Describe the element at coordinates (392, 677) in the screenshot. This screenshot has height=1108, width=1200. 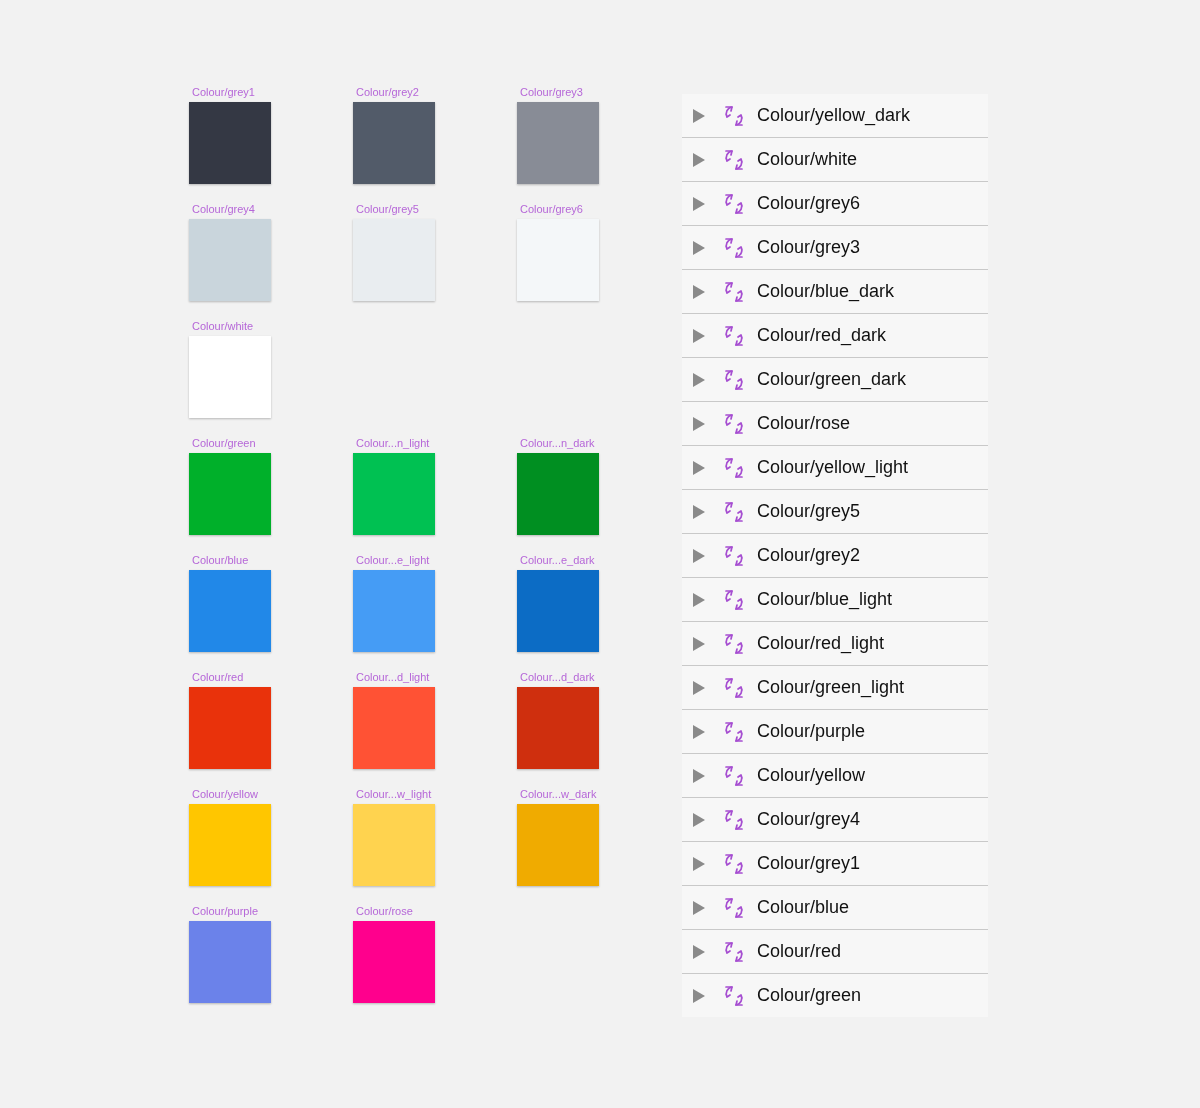
I see `swatch-label: Colour...d_light` at that location.